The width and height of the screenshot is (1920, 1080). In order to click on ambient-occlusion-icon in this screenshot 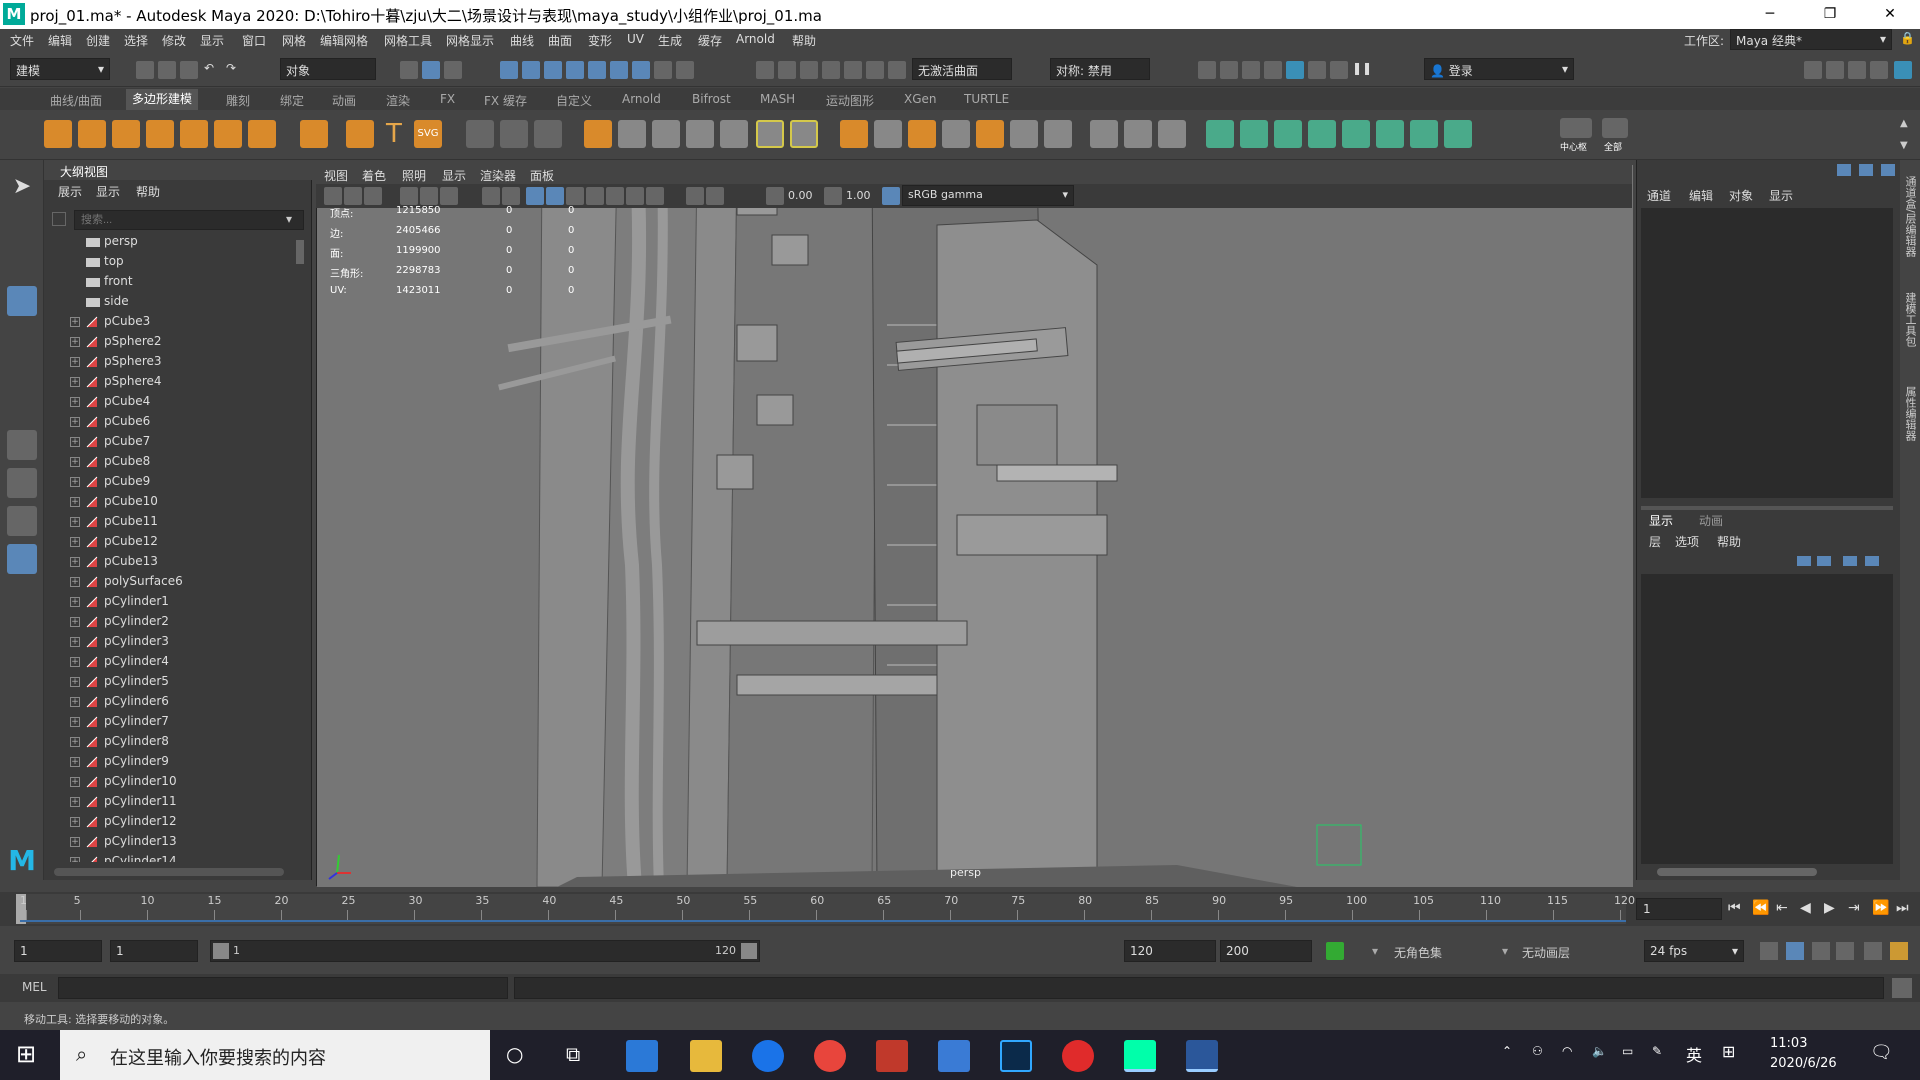, I will do `click(635, 196)`.